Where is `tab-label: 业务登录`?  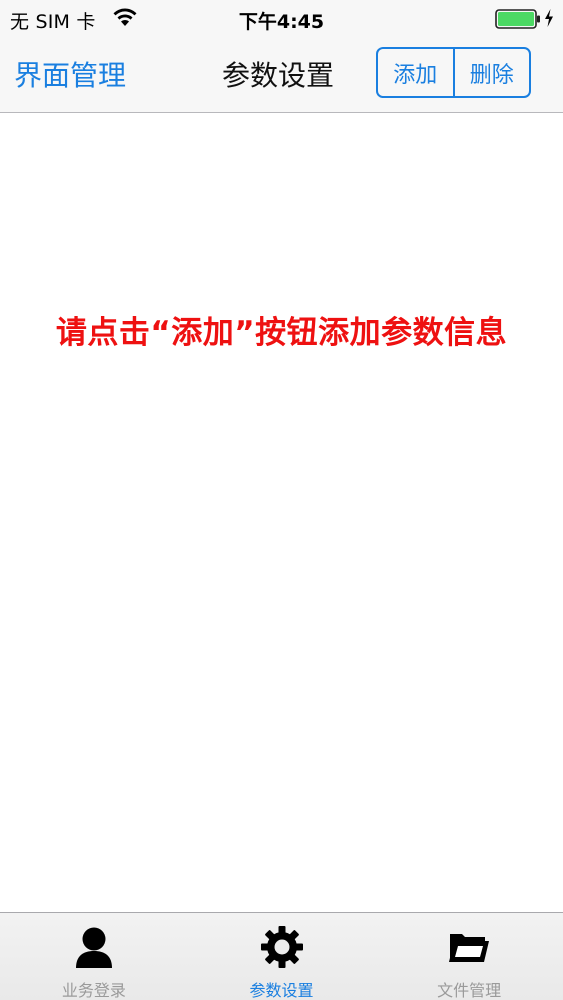 tab-label: 业务登录 is located at coordinates (93, 990).